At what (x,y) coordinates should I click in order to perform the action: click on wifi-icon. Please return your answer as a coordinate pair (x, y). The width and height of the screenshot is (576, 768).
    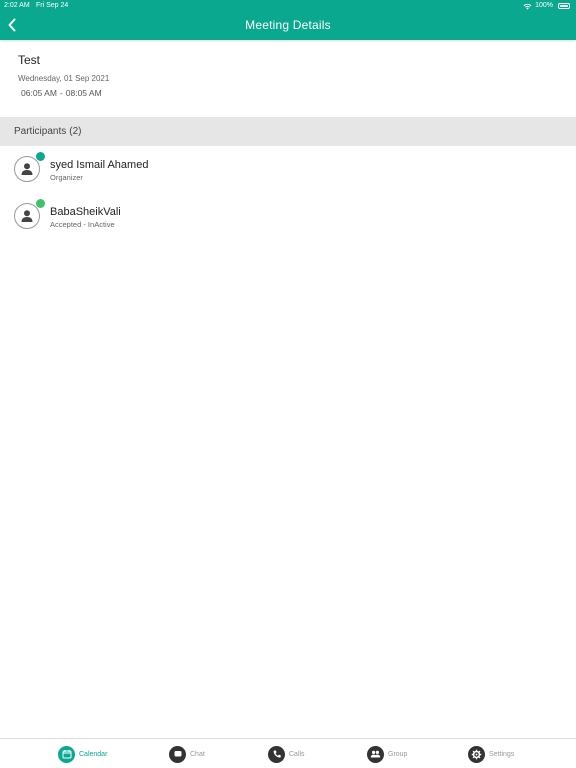
    Looking at the image, I should click on (527, 6).